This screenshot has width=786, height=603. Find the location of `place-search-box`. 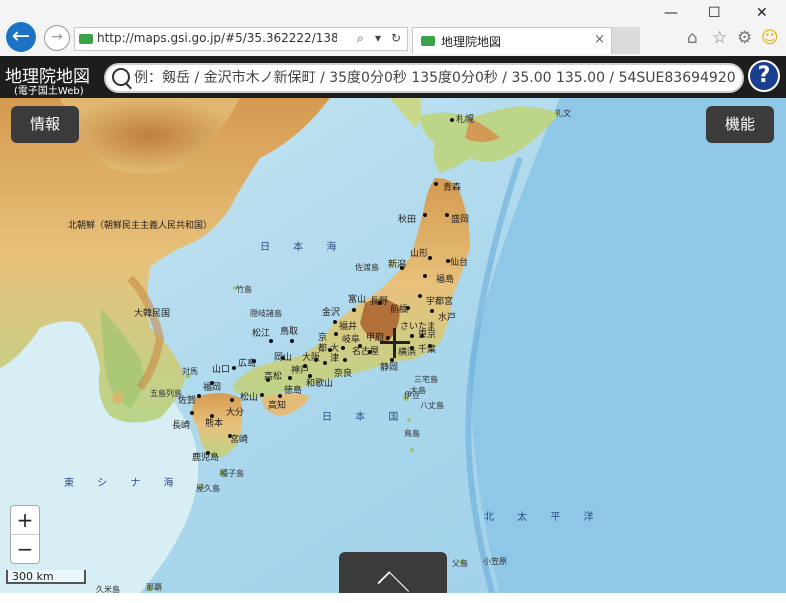

place-search-box is located at coordinates (424, 78).